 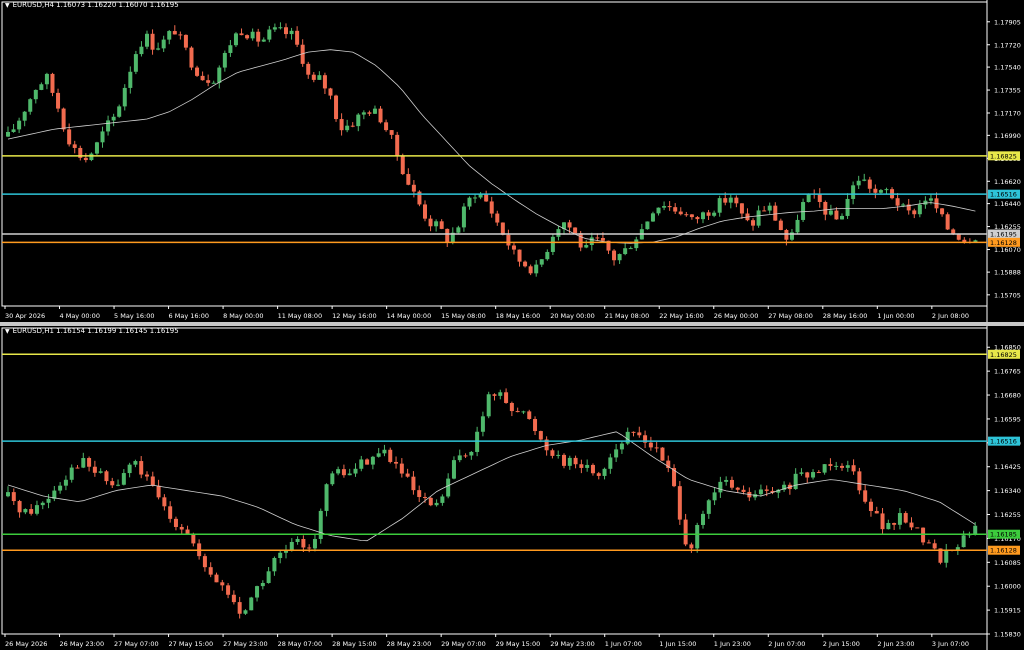 What do you see at coordinates (1007, 91) in the screenshot?
I see `y-tick-label: 1.17355` at bounding box center [1007, 91].